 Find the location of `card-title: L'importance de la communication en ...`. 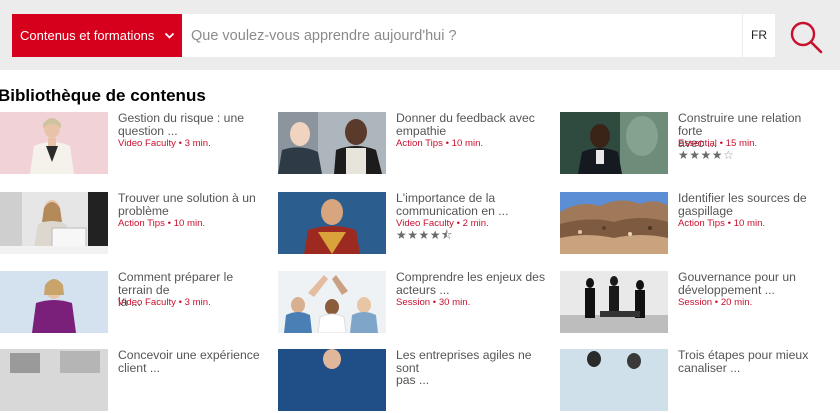

card-title: L'importance de la communication en ... is located at coordinates (452, 204).